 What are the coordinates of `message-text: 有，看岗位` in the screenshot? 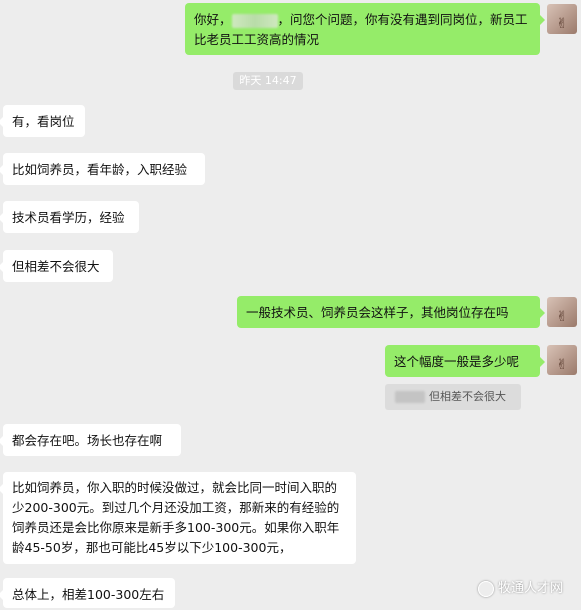 It's located at (43, 121).